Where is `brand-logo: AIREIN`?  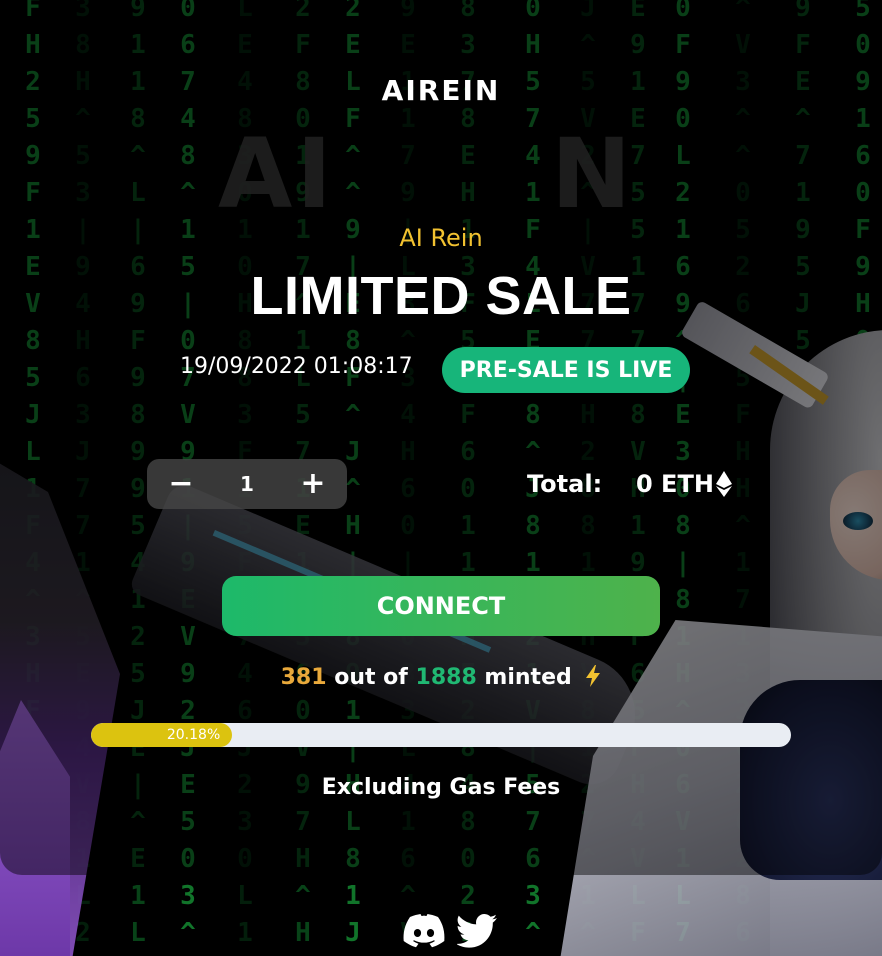
brand-logo: AIREIN is located at coordinates (441, 90).